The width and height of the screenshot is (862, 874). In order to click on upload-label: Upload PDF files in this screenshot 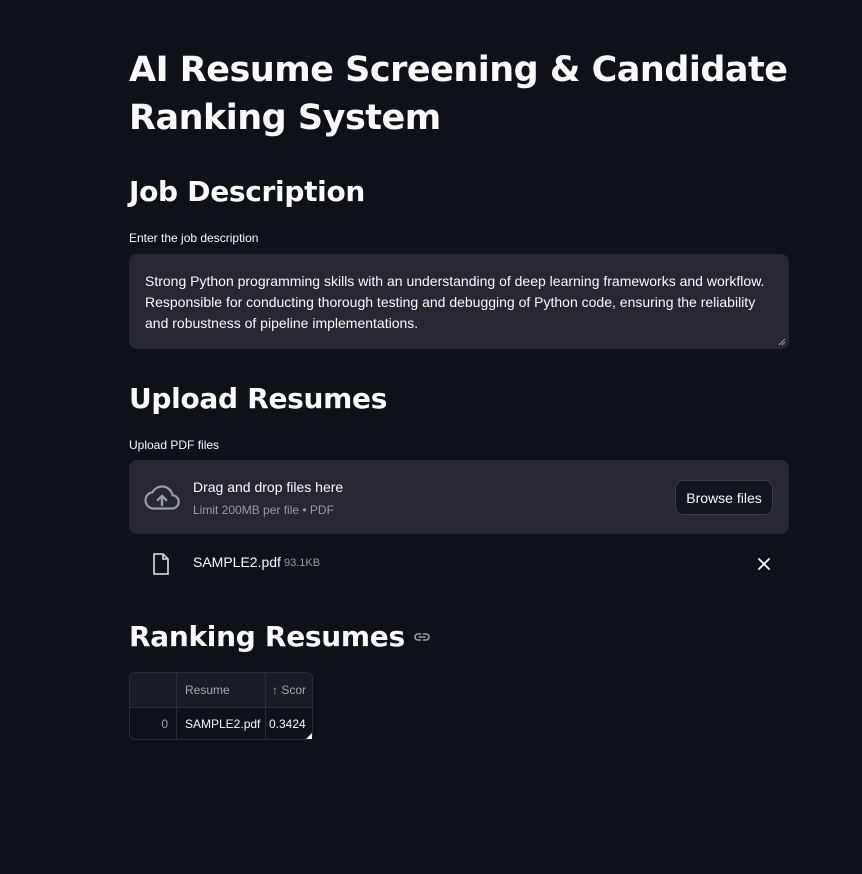, I will do `click(174, 445)`.